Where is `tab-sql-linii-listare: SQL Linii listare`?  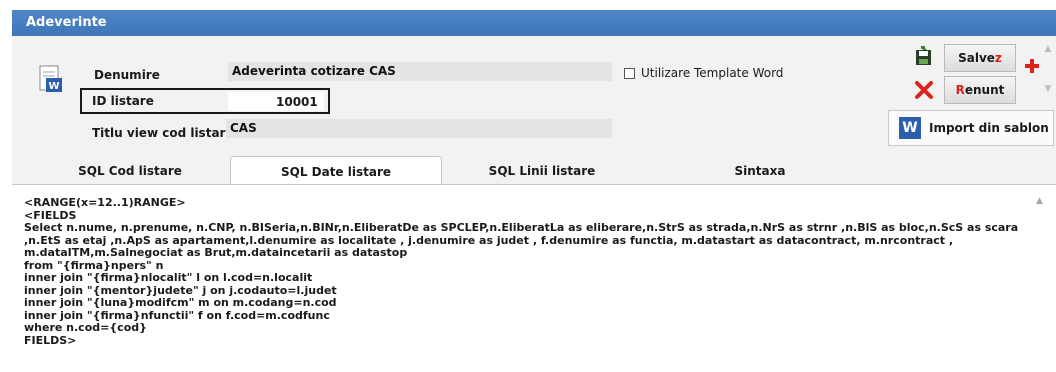 tab-sql-linii-listare: SQL Linii listare is located at coordinates (542, 170).